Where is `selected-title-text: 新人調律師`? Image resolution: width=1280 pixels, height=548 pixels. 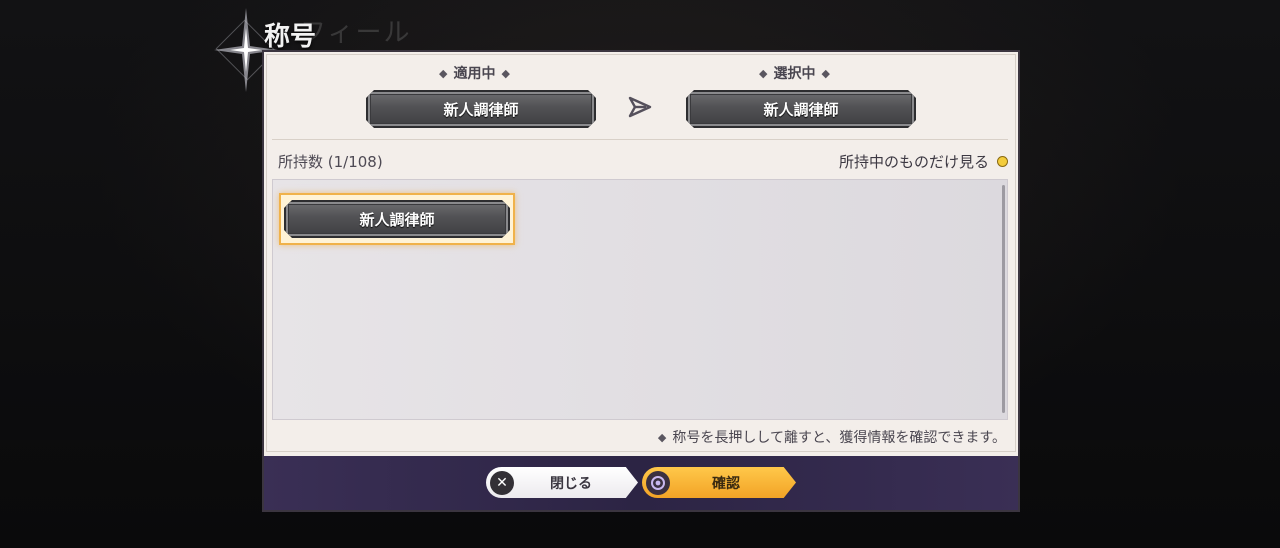 selected-title-text: 新人調律師 is located at coordinates (801, 109).